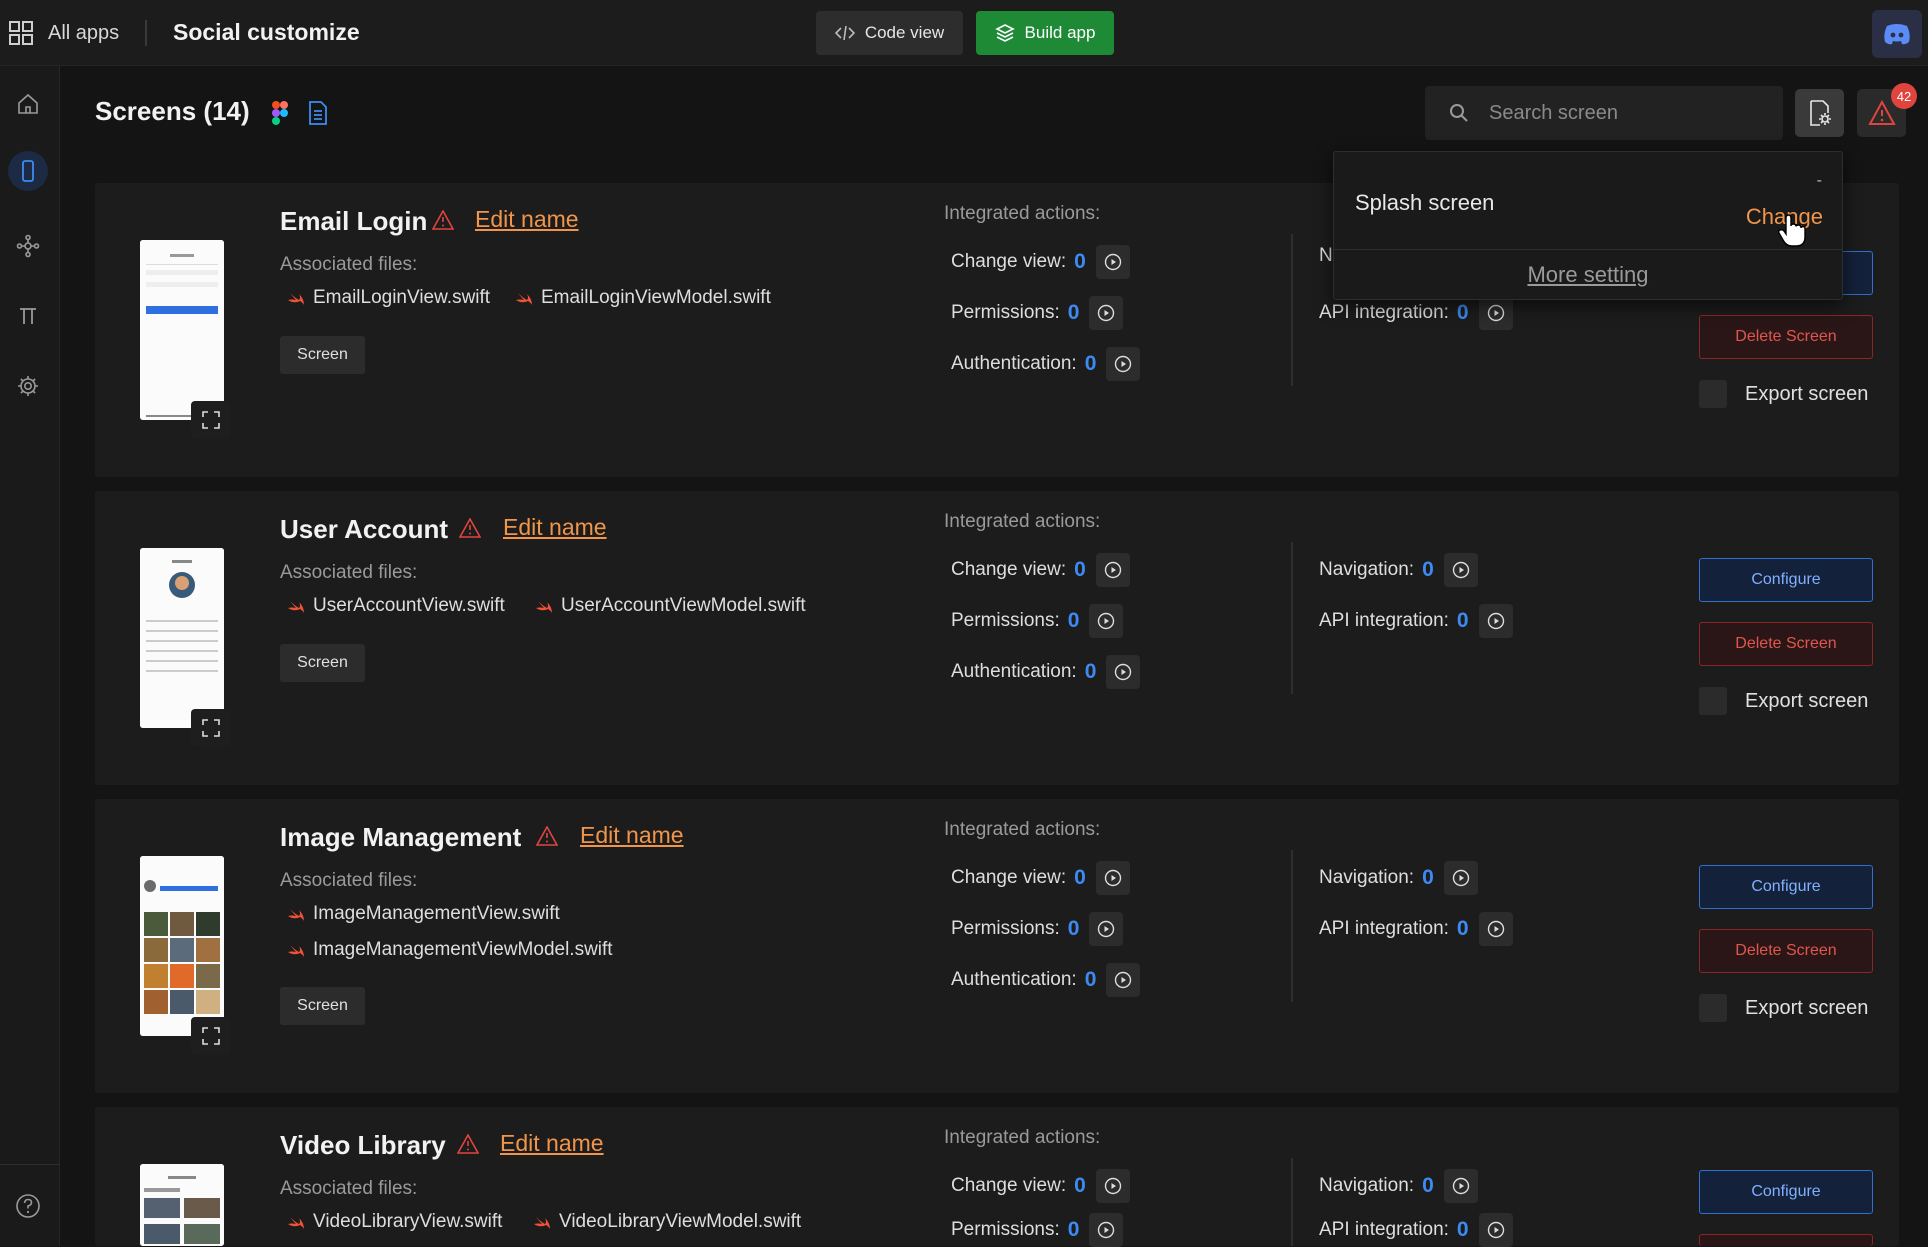 The image size is (1928, 1247). What do you see at coordinates (1819, 113) in the screenshot?
I see `screen-settings-button` at bounding box center [1819, 113].